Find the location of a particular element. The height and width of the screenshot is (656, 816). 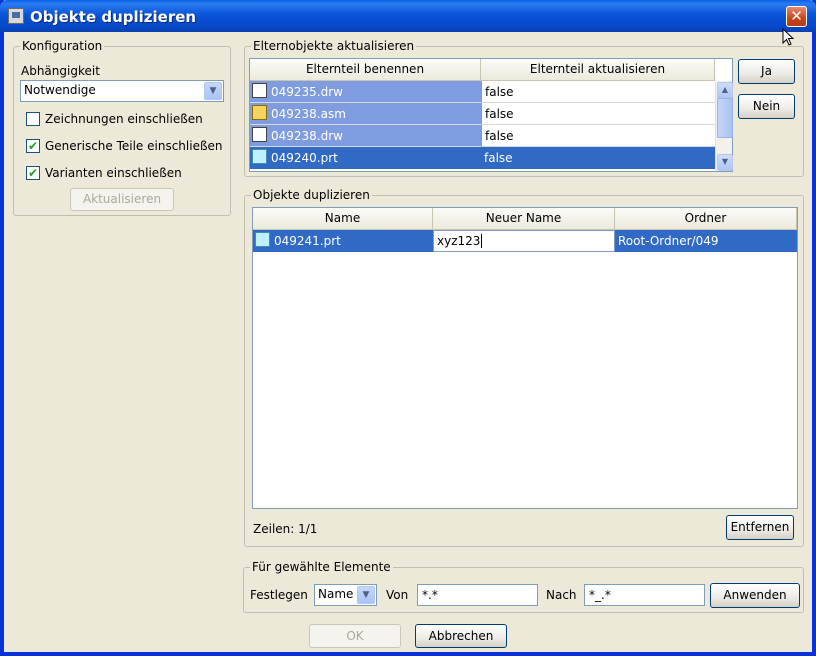

window-title: Objekte duplizieren is located at coordinates (113, 17).